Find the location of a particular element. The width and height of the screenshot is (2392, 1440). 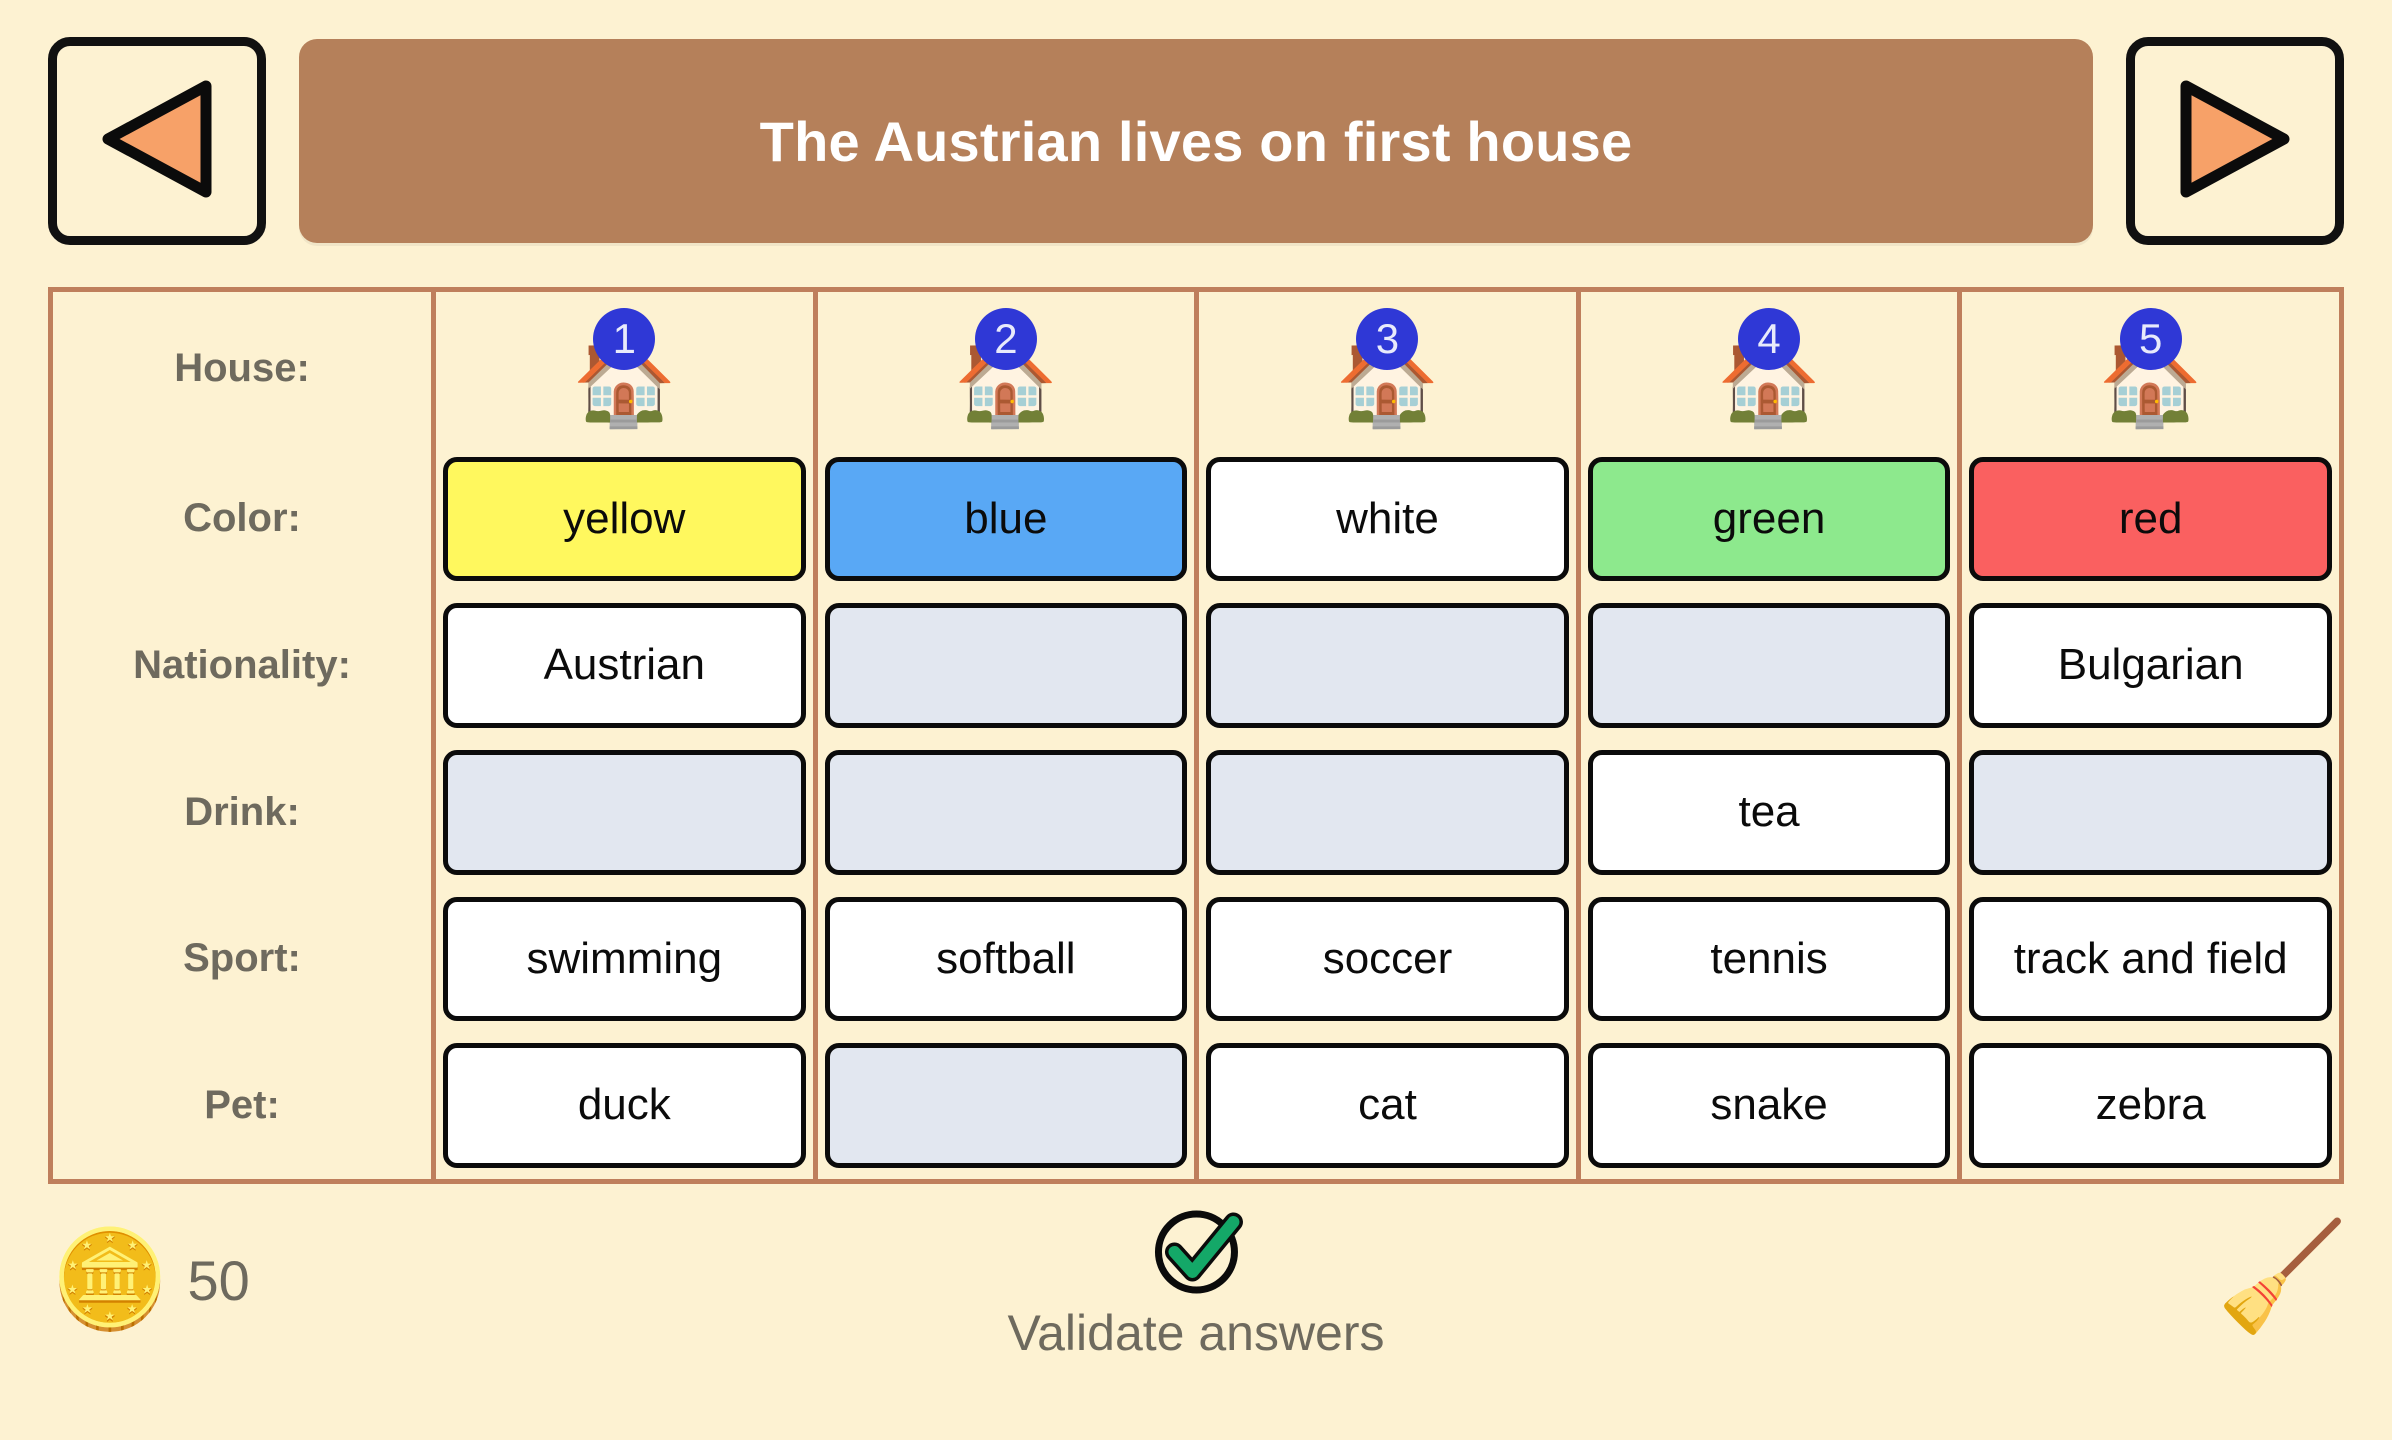

house-header-cell: 🏠 2 is located at coordinates (1006, 369).